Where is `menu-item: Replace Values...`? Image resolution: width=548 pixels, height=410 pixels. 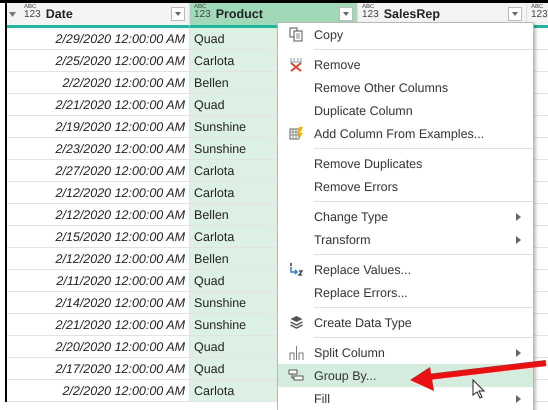
menu-item: Replace Values... is located at coordinates (405, 269).